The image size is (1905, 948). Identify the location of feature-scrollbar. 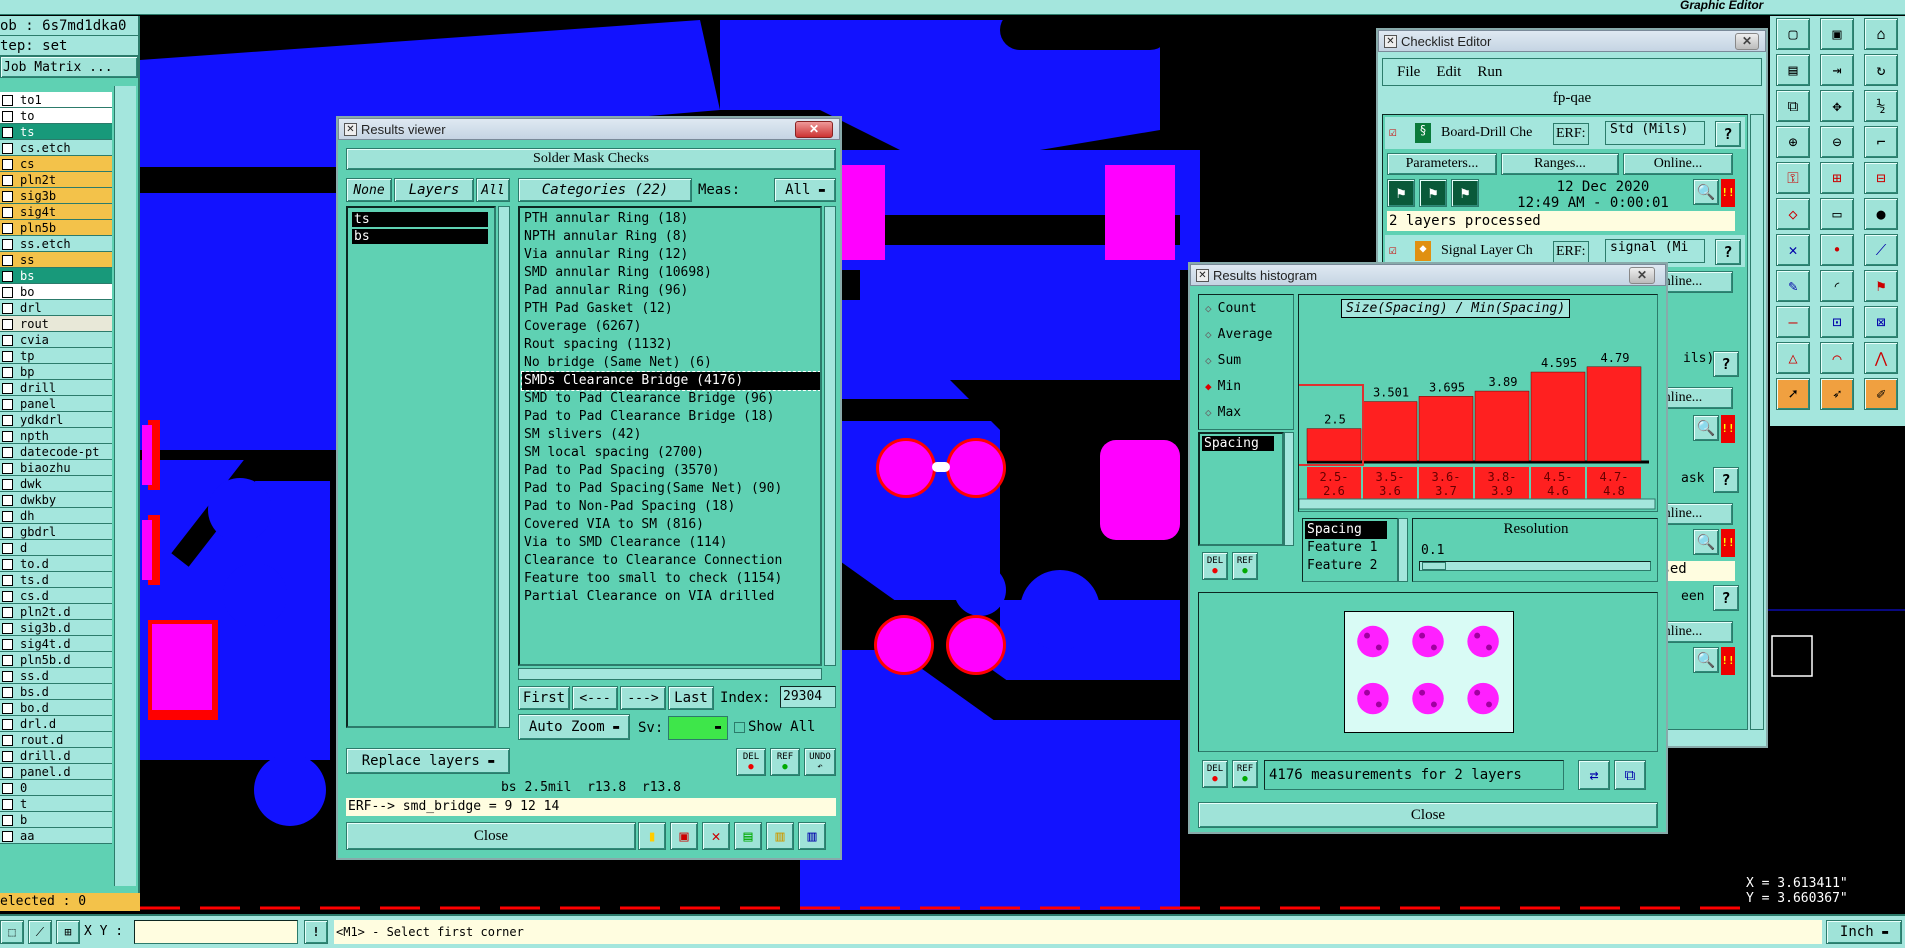
(1403, 550).